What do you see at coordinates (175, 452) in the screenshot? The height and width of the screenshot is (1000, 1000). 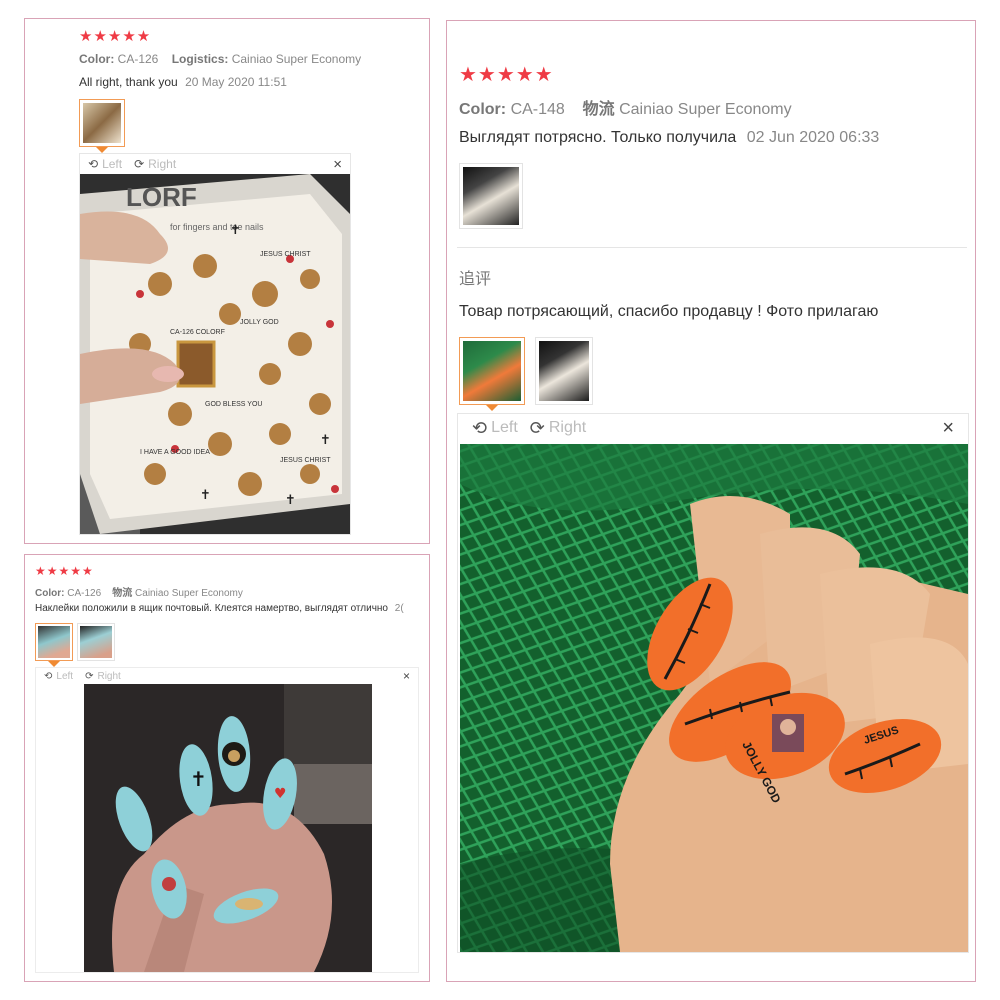 I see `sticker-text: I HAVE A GOOD IDEA` at bounding box center [175, 452].